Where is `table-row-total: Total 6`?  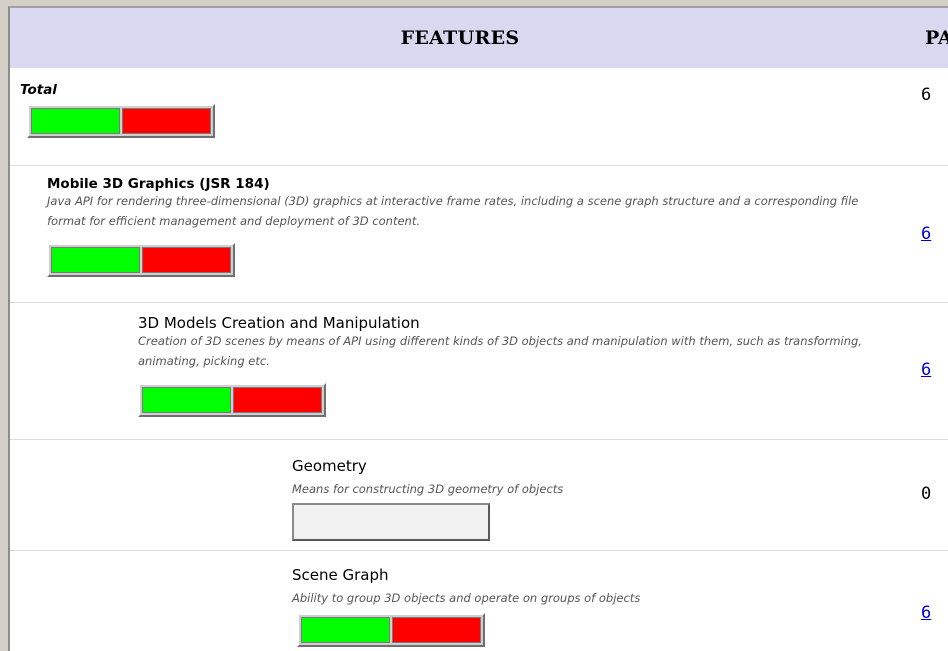
table-row-total: Total 6 is located at coordinates (479, 117).